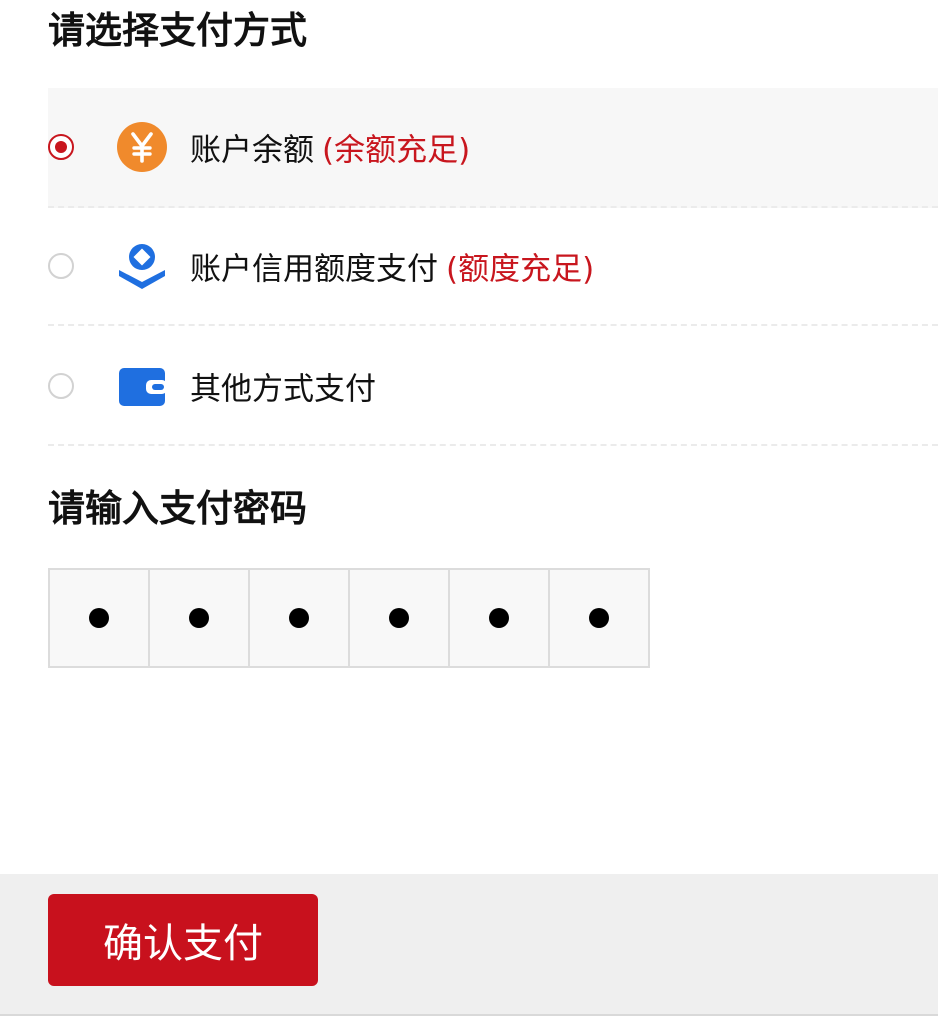 This screenshot has height=1022, width=938. I want to click on option-status-note: (额度充足), so click(520, 269).